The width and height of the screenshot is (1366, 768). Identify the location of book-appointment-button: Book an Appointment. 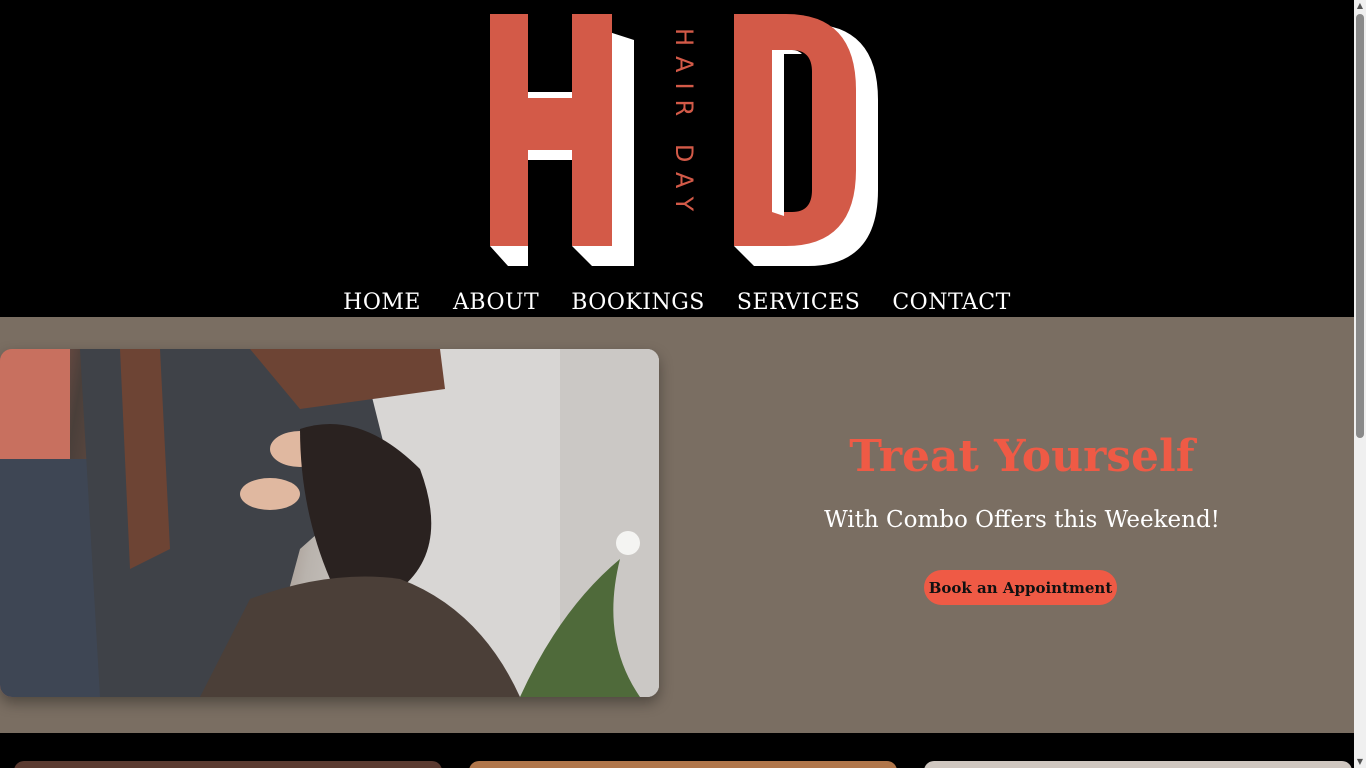
(1020, 587).